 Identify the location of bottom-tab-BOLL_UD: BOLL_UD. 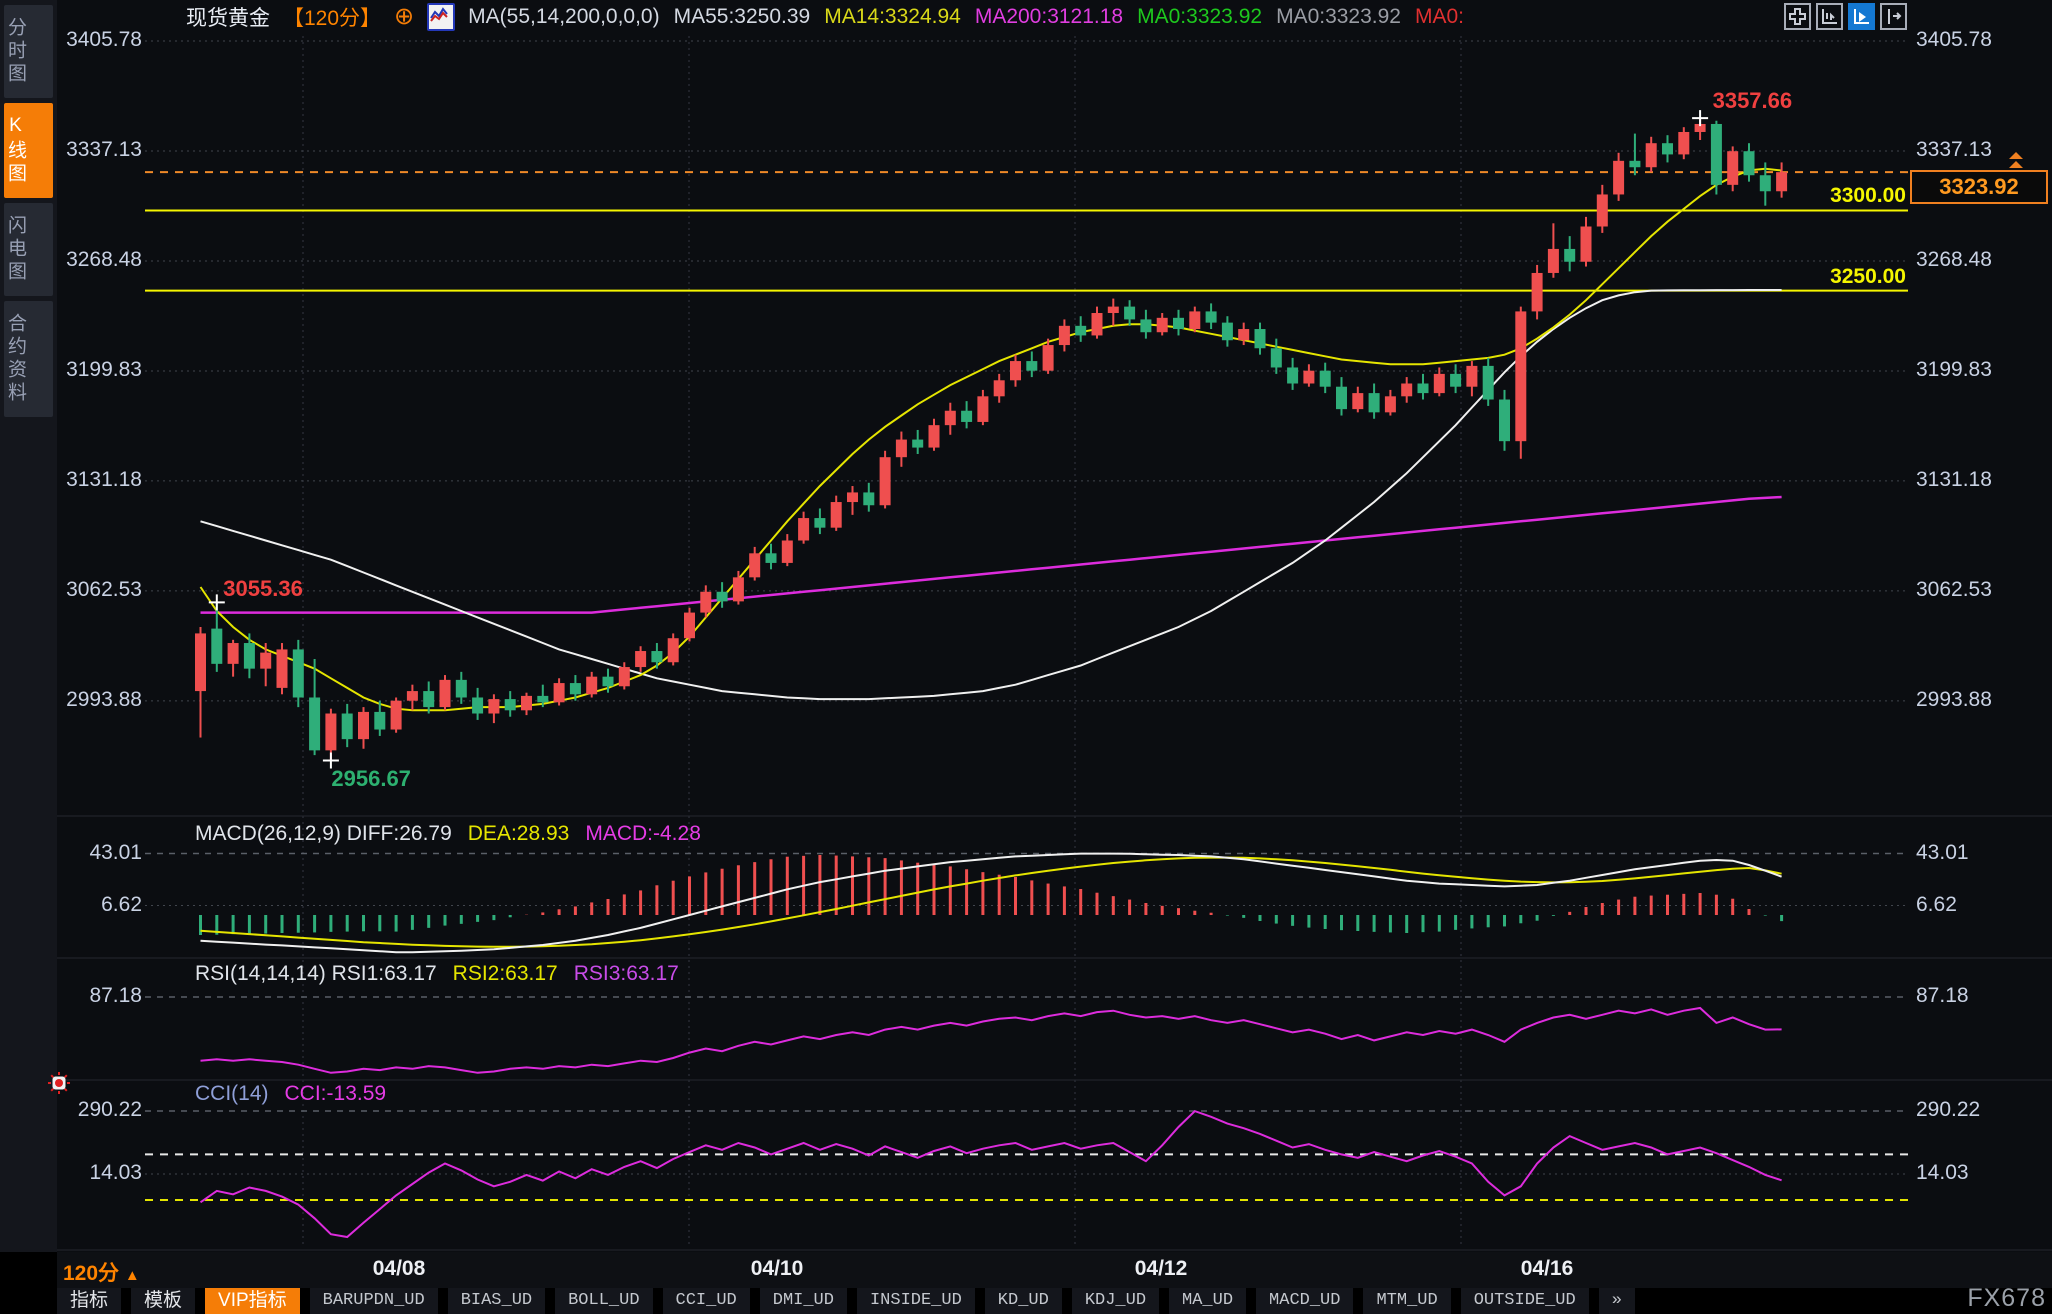
(604, 1301).